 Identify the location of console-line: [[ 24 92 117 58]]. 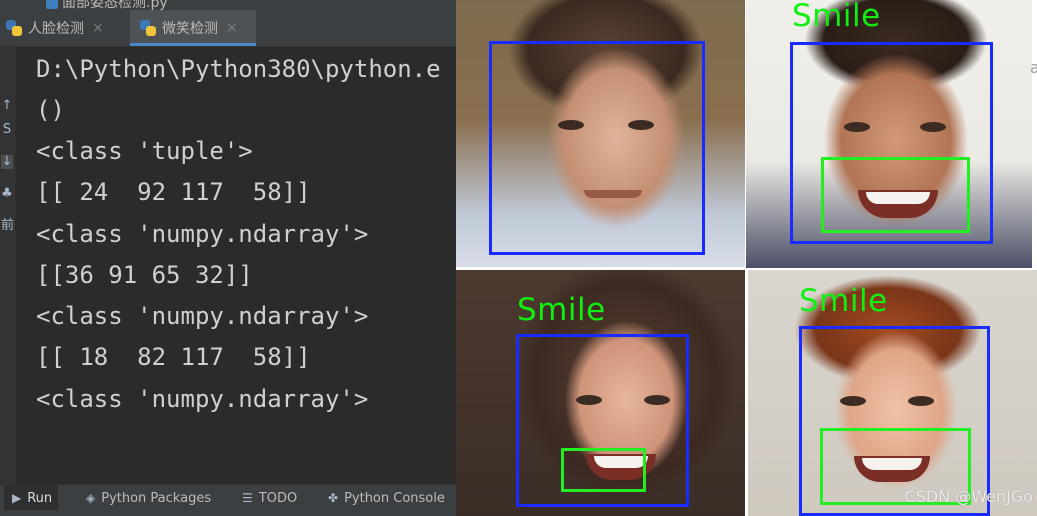
(173, 192).